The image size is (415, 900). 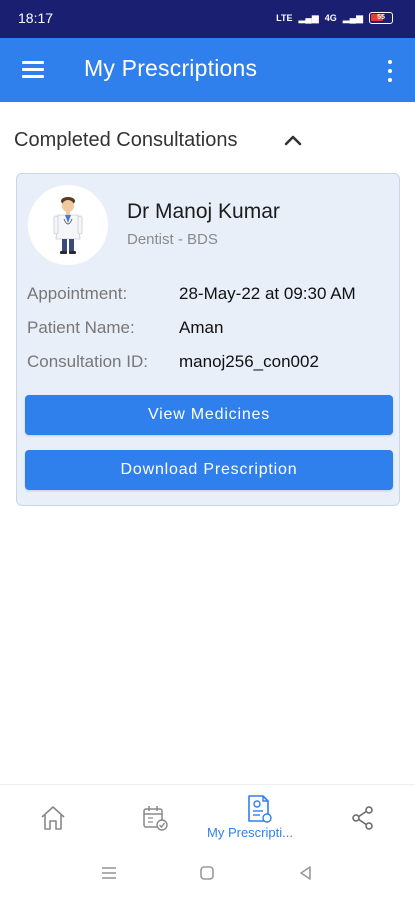 What do you see at coordinates (77, 293) in the screenshot?
I see `appointment-label: Appointment:` at bounding box center [77, 293].